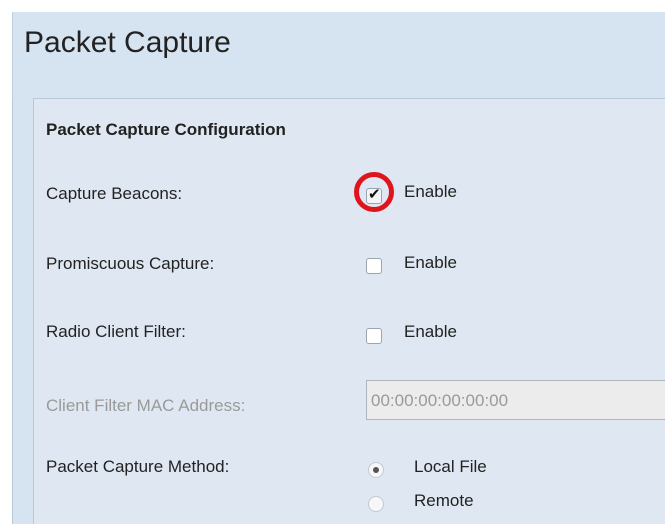 The width and height of the screenshot is (665, 524). Describe the element at coordinates (138, 466) in the screenshot. I see `capture-method-label: Packet Capture Method:` at that location.